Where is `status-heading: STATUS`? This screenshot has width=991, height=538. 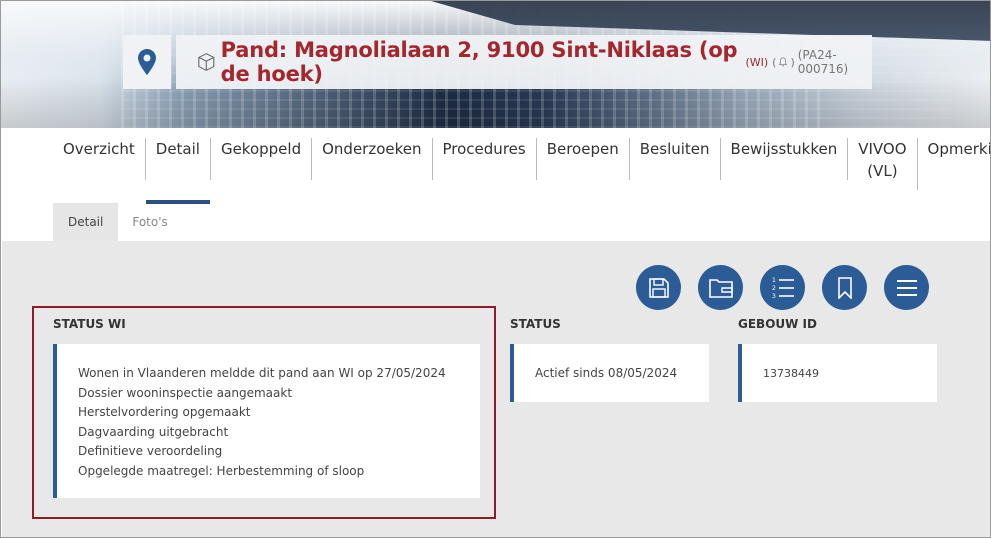 status-heading: STATUS is located at coordinates (535, 324).